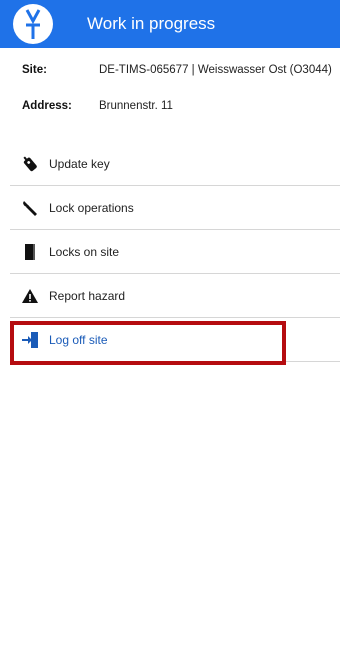 The image size is (340, 658). What do you see at coordinates (30, 164) in the screenshot?
I see `key-fob-icon` at bounding box center [30, 164].